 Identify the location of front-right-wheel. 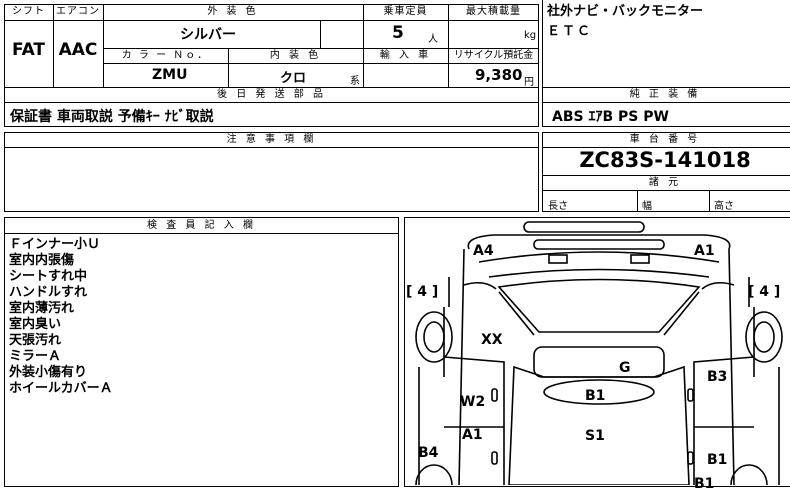
(764, 337).